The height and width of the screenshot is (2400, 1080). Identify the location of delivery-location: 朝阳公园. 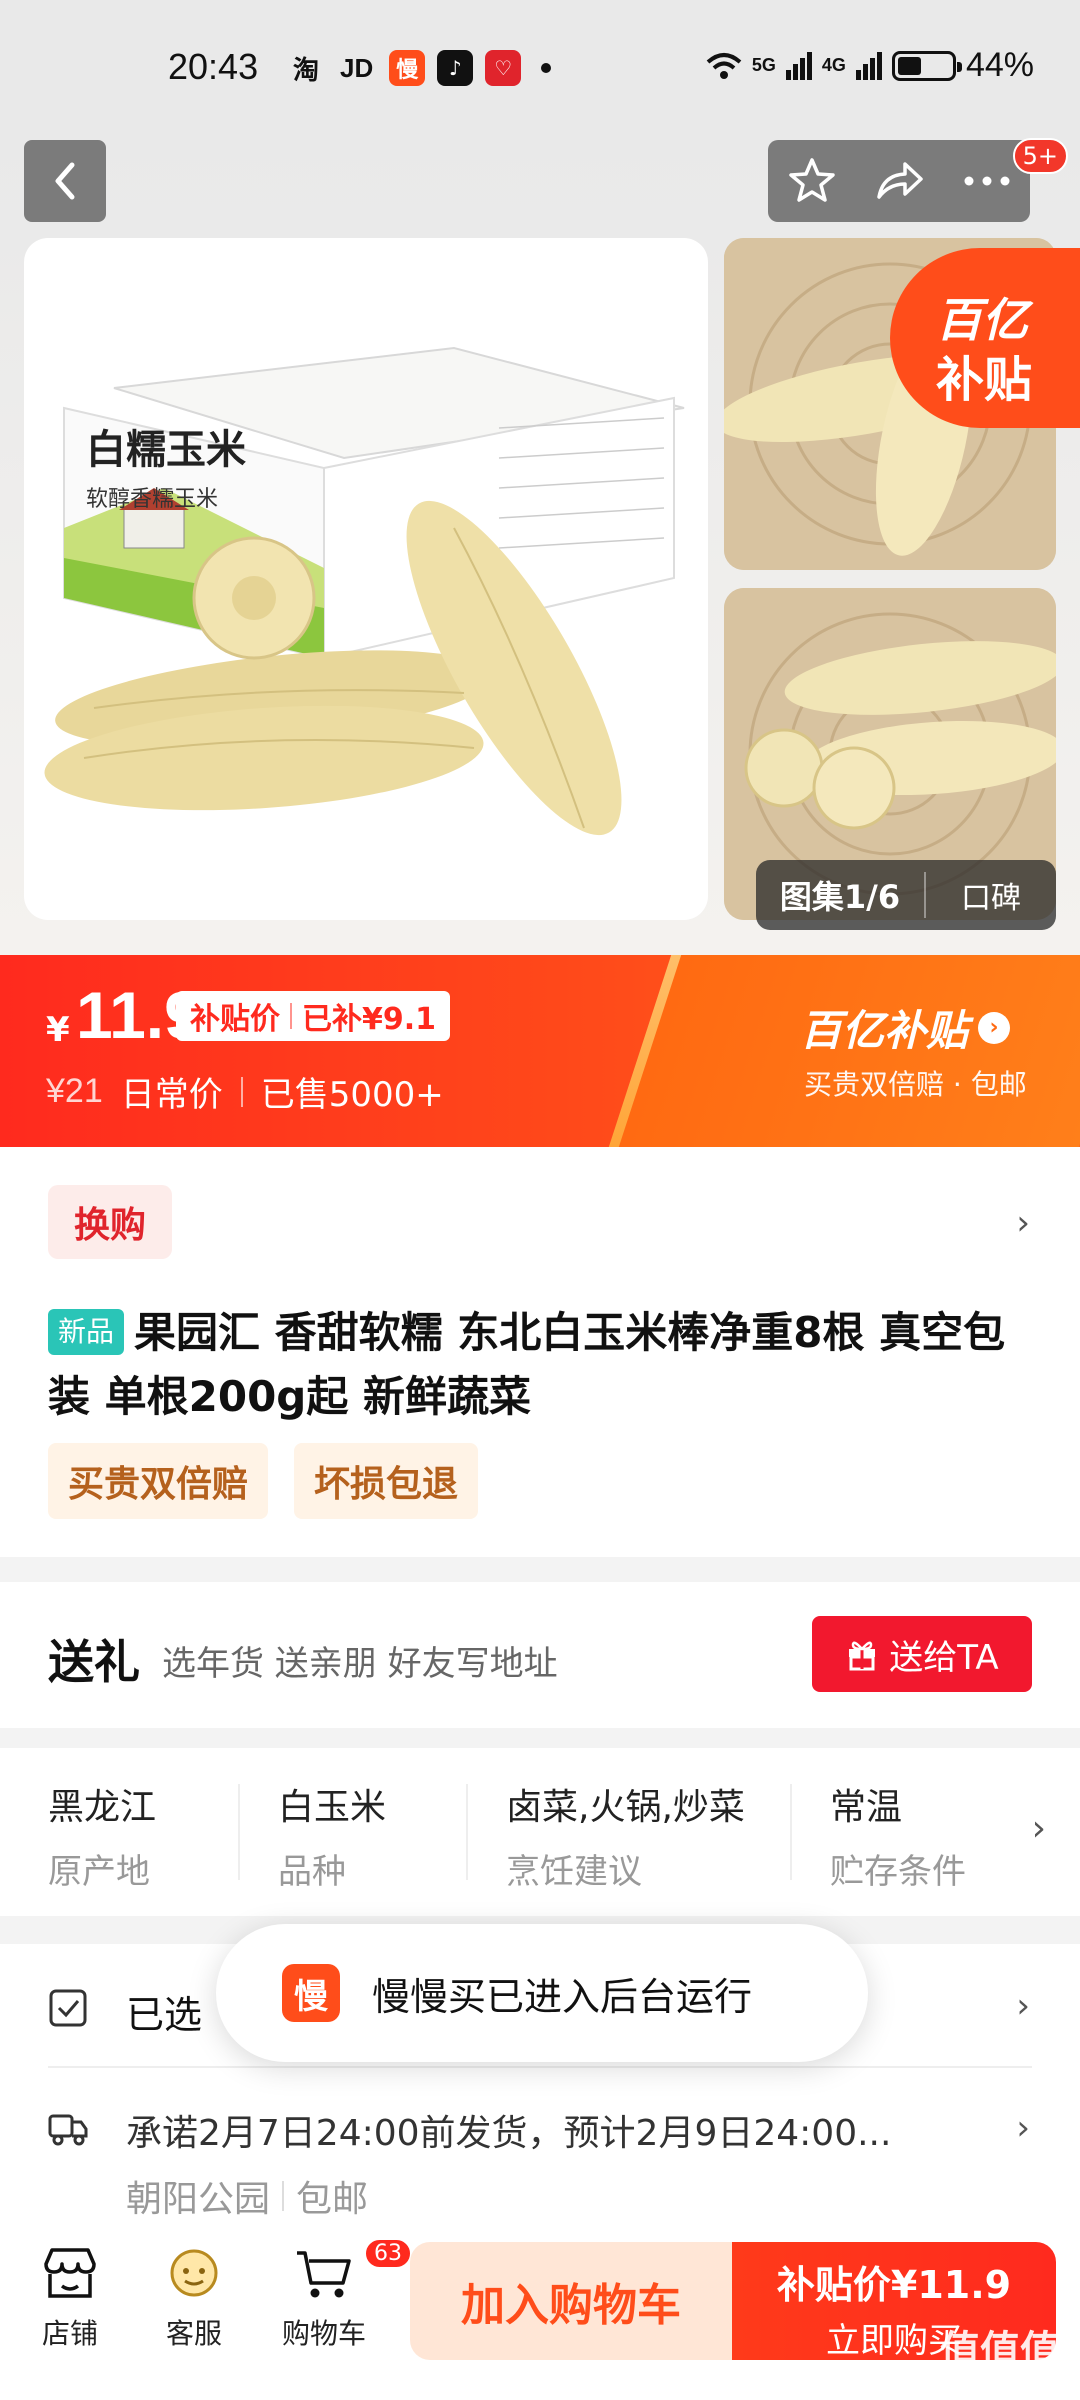
(198, 2196).